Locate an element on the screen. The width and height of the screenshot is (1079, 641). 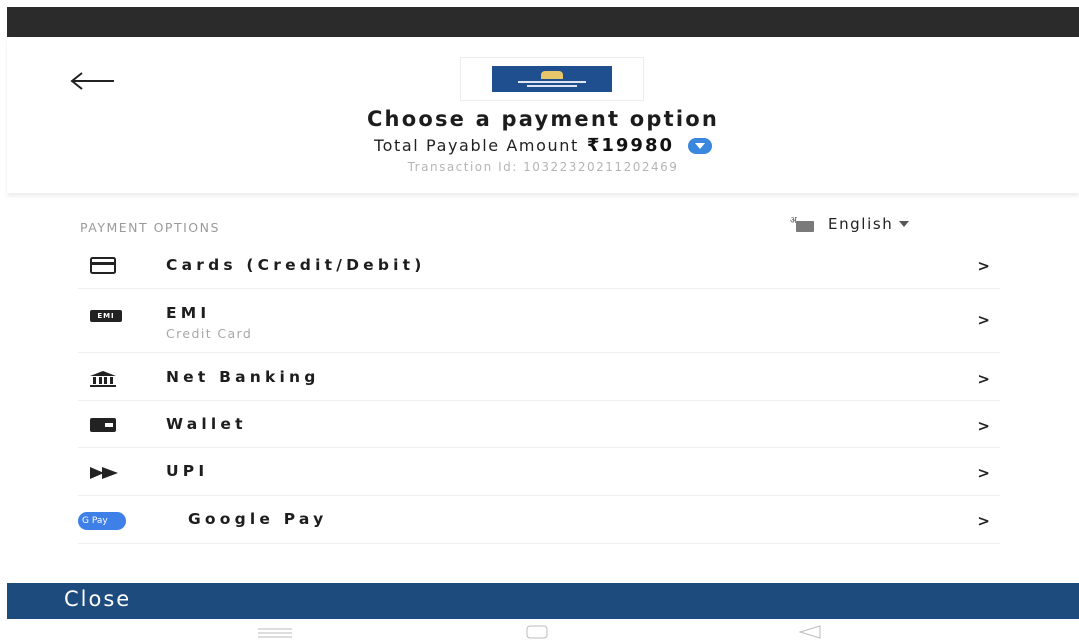
system-nav-bar is located at coordinates (539, 630).